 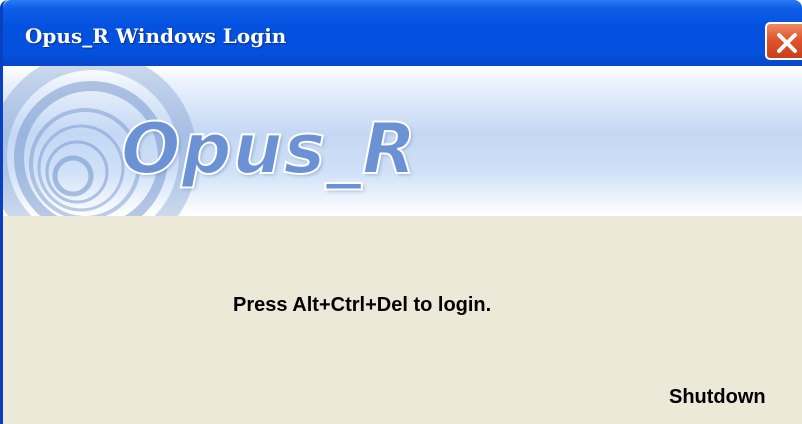 I want to click on close-button, so click(x=783, y=41).